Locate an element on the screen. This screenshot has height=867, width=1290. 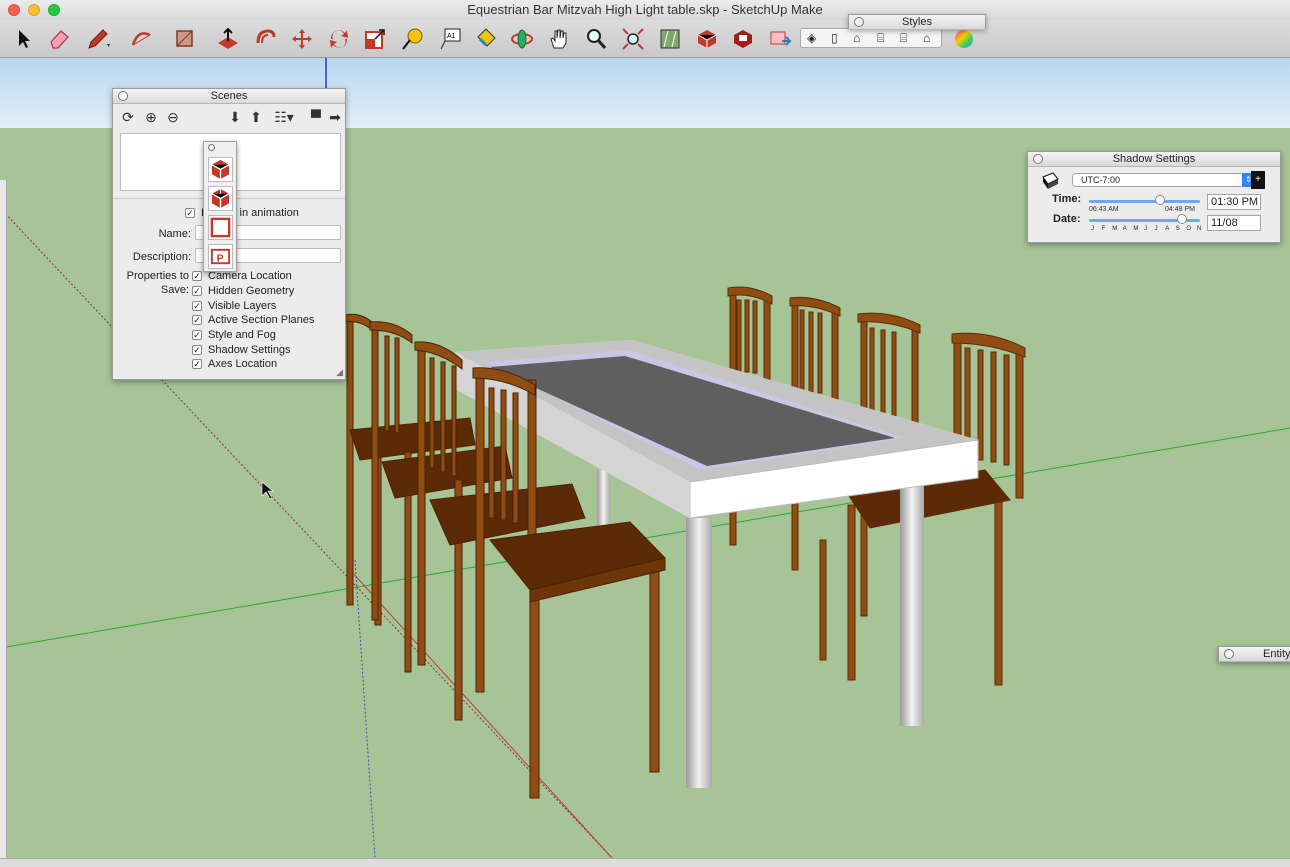
move-tool-icon is located at coordinates (302, 39).